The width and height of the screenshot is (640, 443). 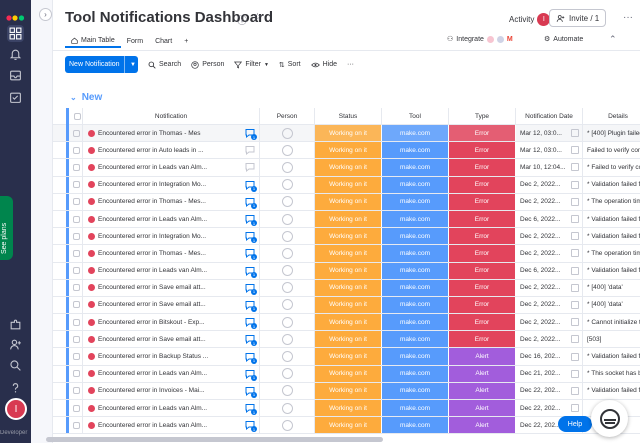 What do you see at coordinates (613, 39) in the screenshot?
I see `chevron-up-icon: ⌃` at bounding box center [613, 39].